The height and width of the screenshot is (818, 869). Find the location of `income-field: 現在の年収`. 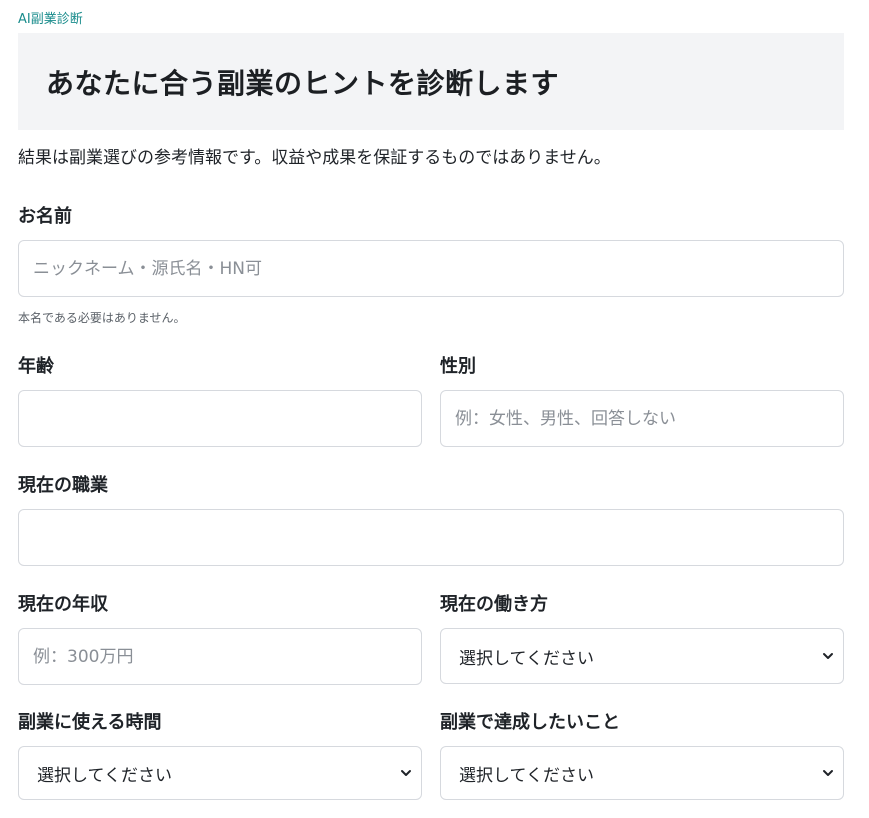

income-field: 現在の年収 is located at coordinates (220, 639).